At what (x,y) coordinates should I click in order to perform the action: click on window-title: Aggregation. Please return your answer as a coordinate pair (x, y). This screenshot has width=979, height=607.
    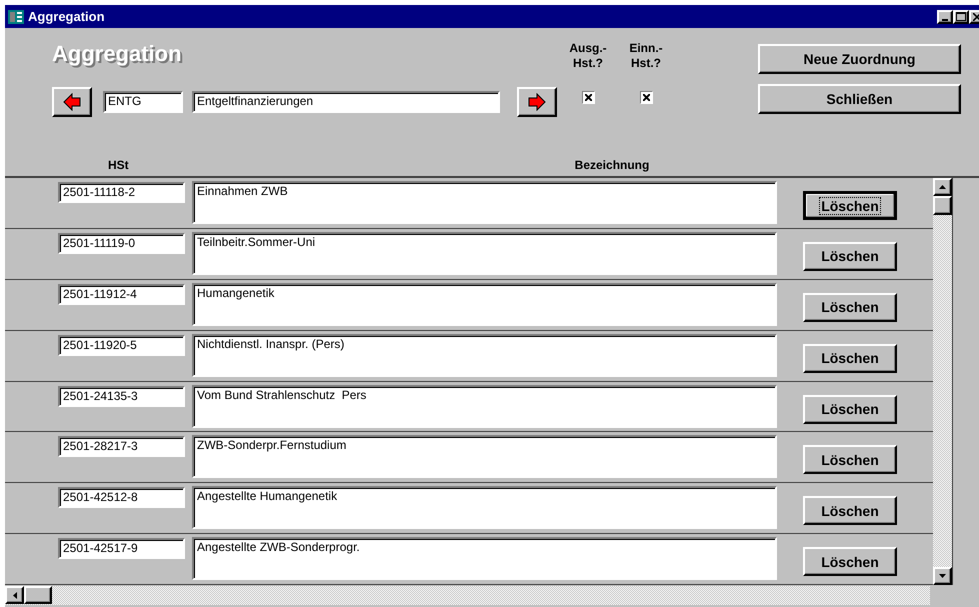
    Looking at the image, I should click on (67, 16).